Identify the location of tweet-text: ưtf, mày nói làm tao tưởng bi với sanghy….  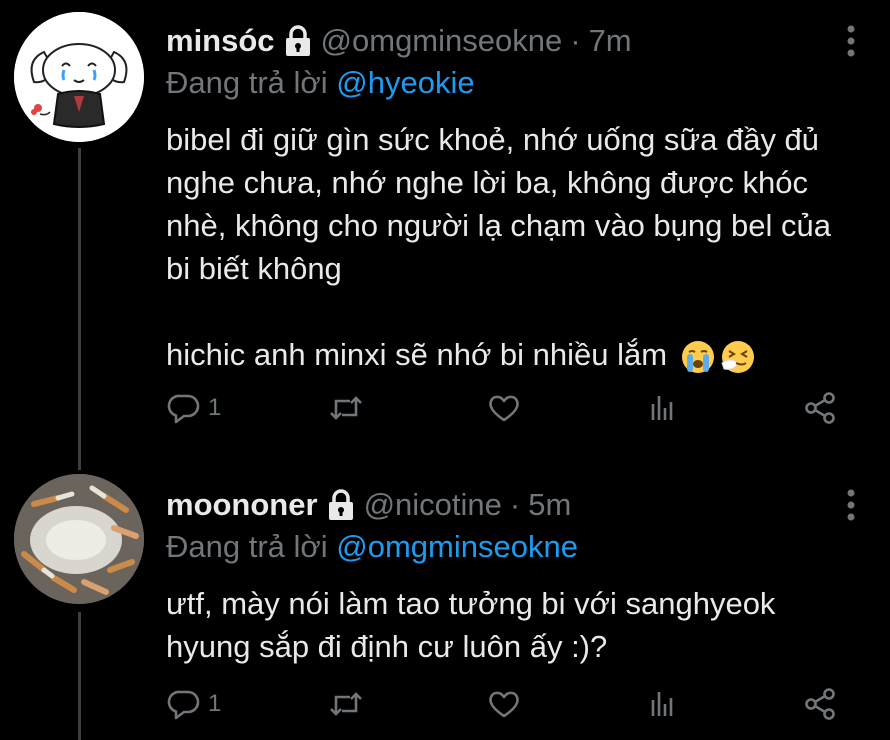
(511, 625).